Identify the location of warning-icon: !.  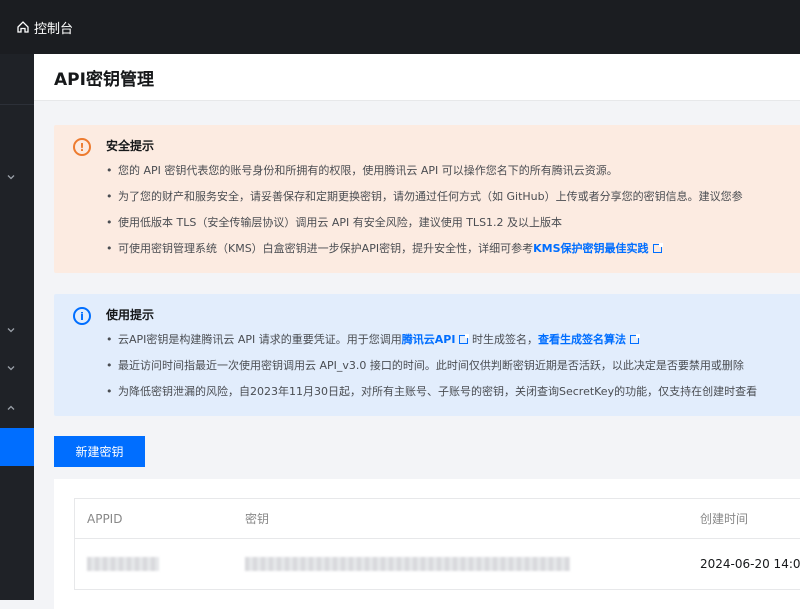
(82, 147).